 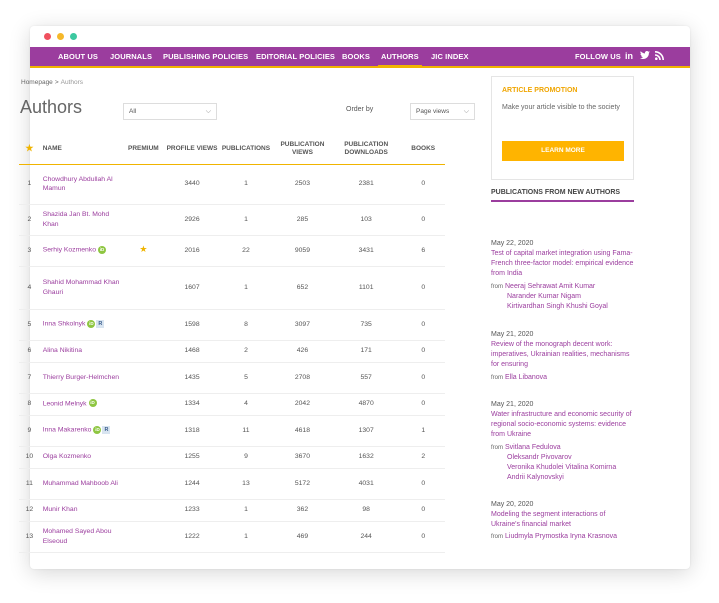 I want to click on publications-header: PUBLICATIONS, so click(x=245, y=150).